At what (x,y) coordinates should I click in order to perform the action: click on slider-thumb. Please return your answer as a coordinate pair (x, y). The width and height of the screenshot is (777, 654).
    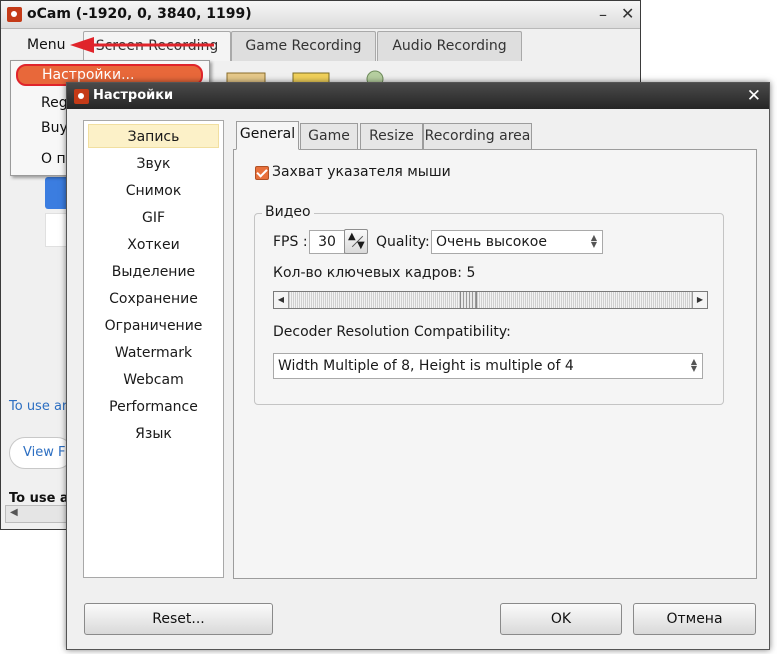
    Looking at the image, I should click on (468, 300).